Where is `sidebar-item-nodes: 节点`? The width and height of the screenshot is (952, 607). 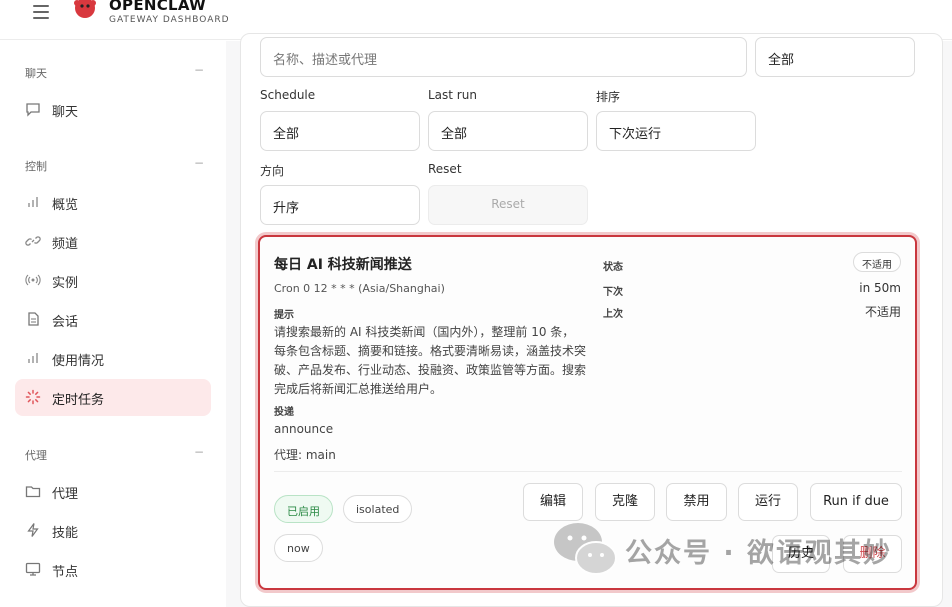 sidebar-item-nodes: 节点 is located at coordinates (113, 569).